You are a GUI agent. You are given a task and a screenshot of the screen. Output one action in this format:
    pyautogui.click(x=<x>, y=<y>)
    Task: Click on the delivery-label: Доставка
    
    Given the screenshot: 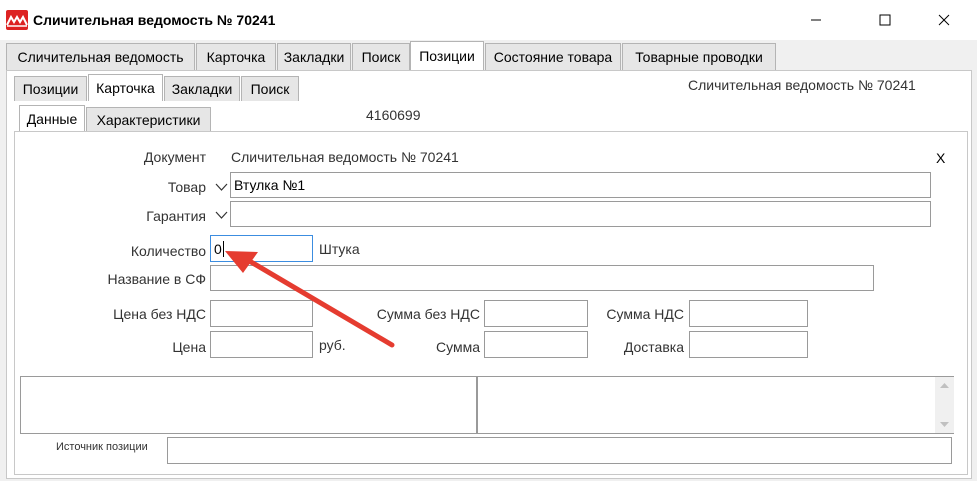 What is the action you would take?
    pyautogui.click(x=653, y=347)
    